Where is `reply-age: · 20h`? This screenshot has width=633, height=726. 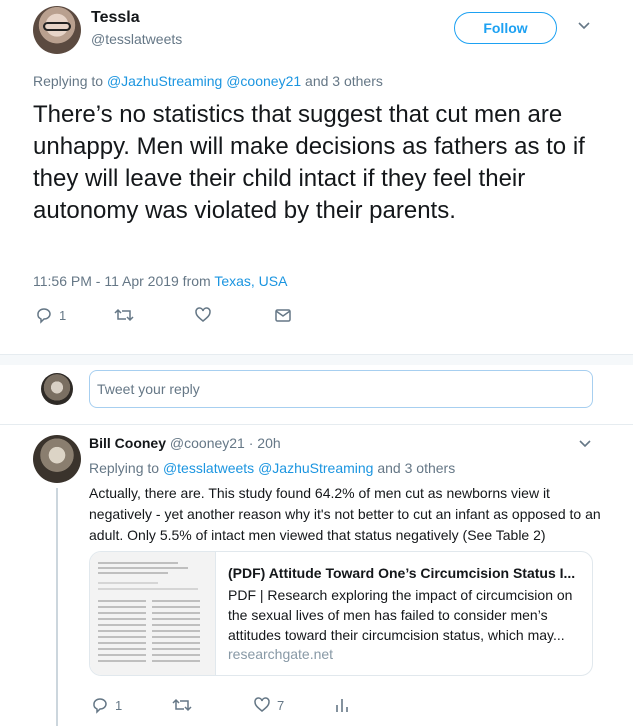 reply-age: · 20h is located at coordinates (265, 443).